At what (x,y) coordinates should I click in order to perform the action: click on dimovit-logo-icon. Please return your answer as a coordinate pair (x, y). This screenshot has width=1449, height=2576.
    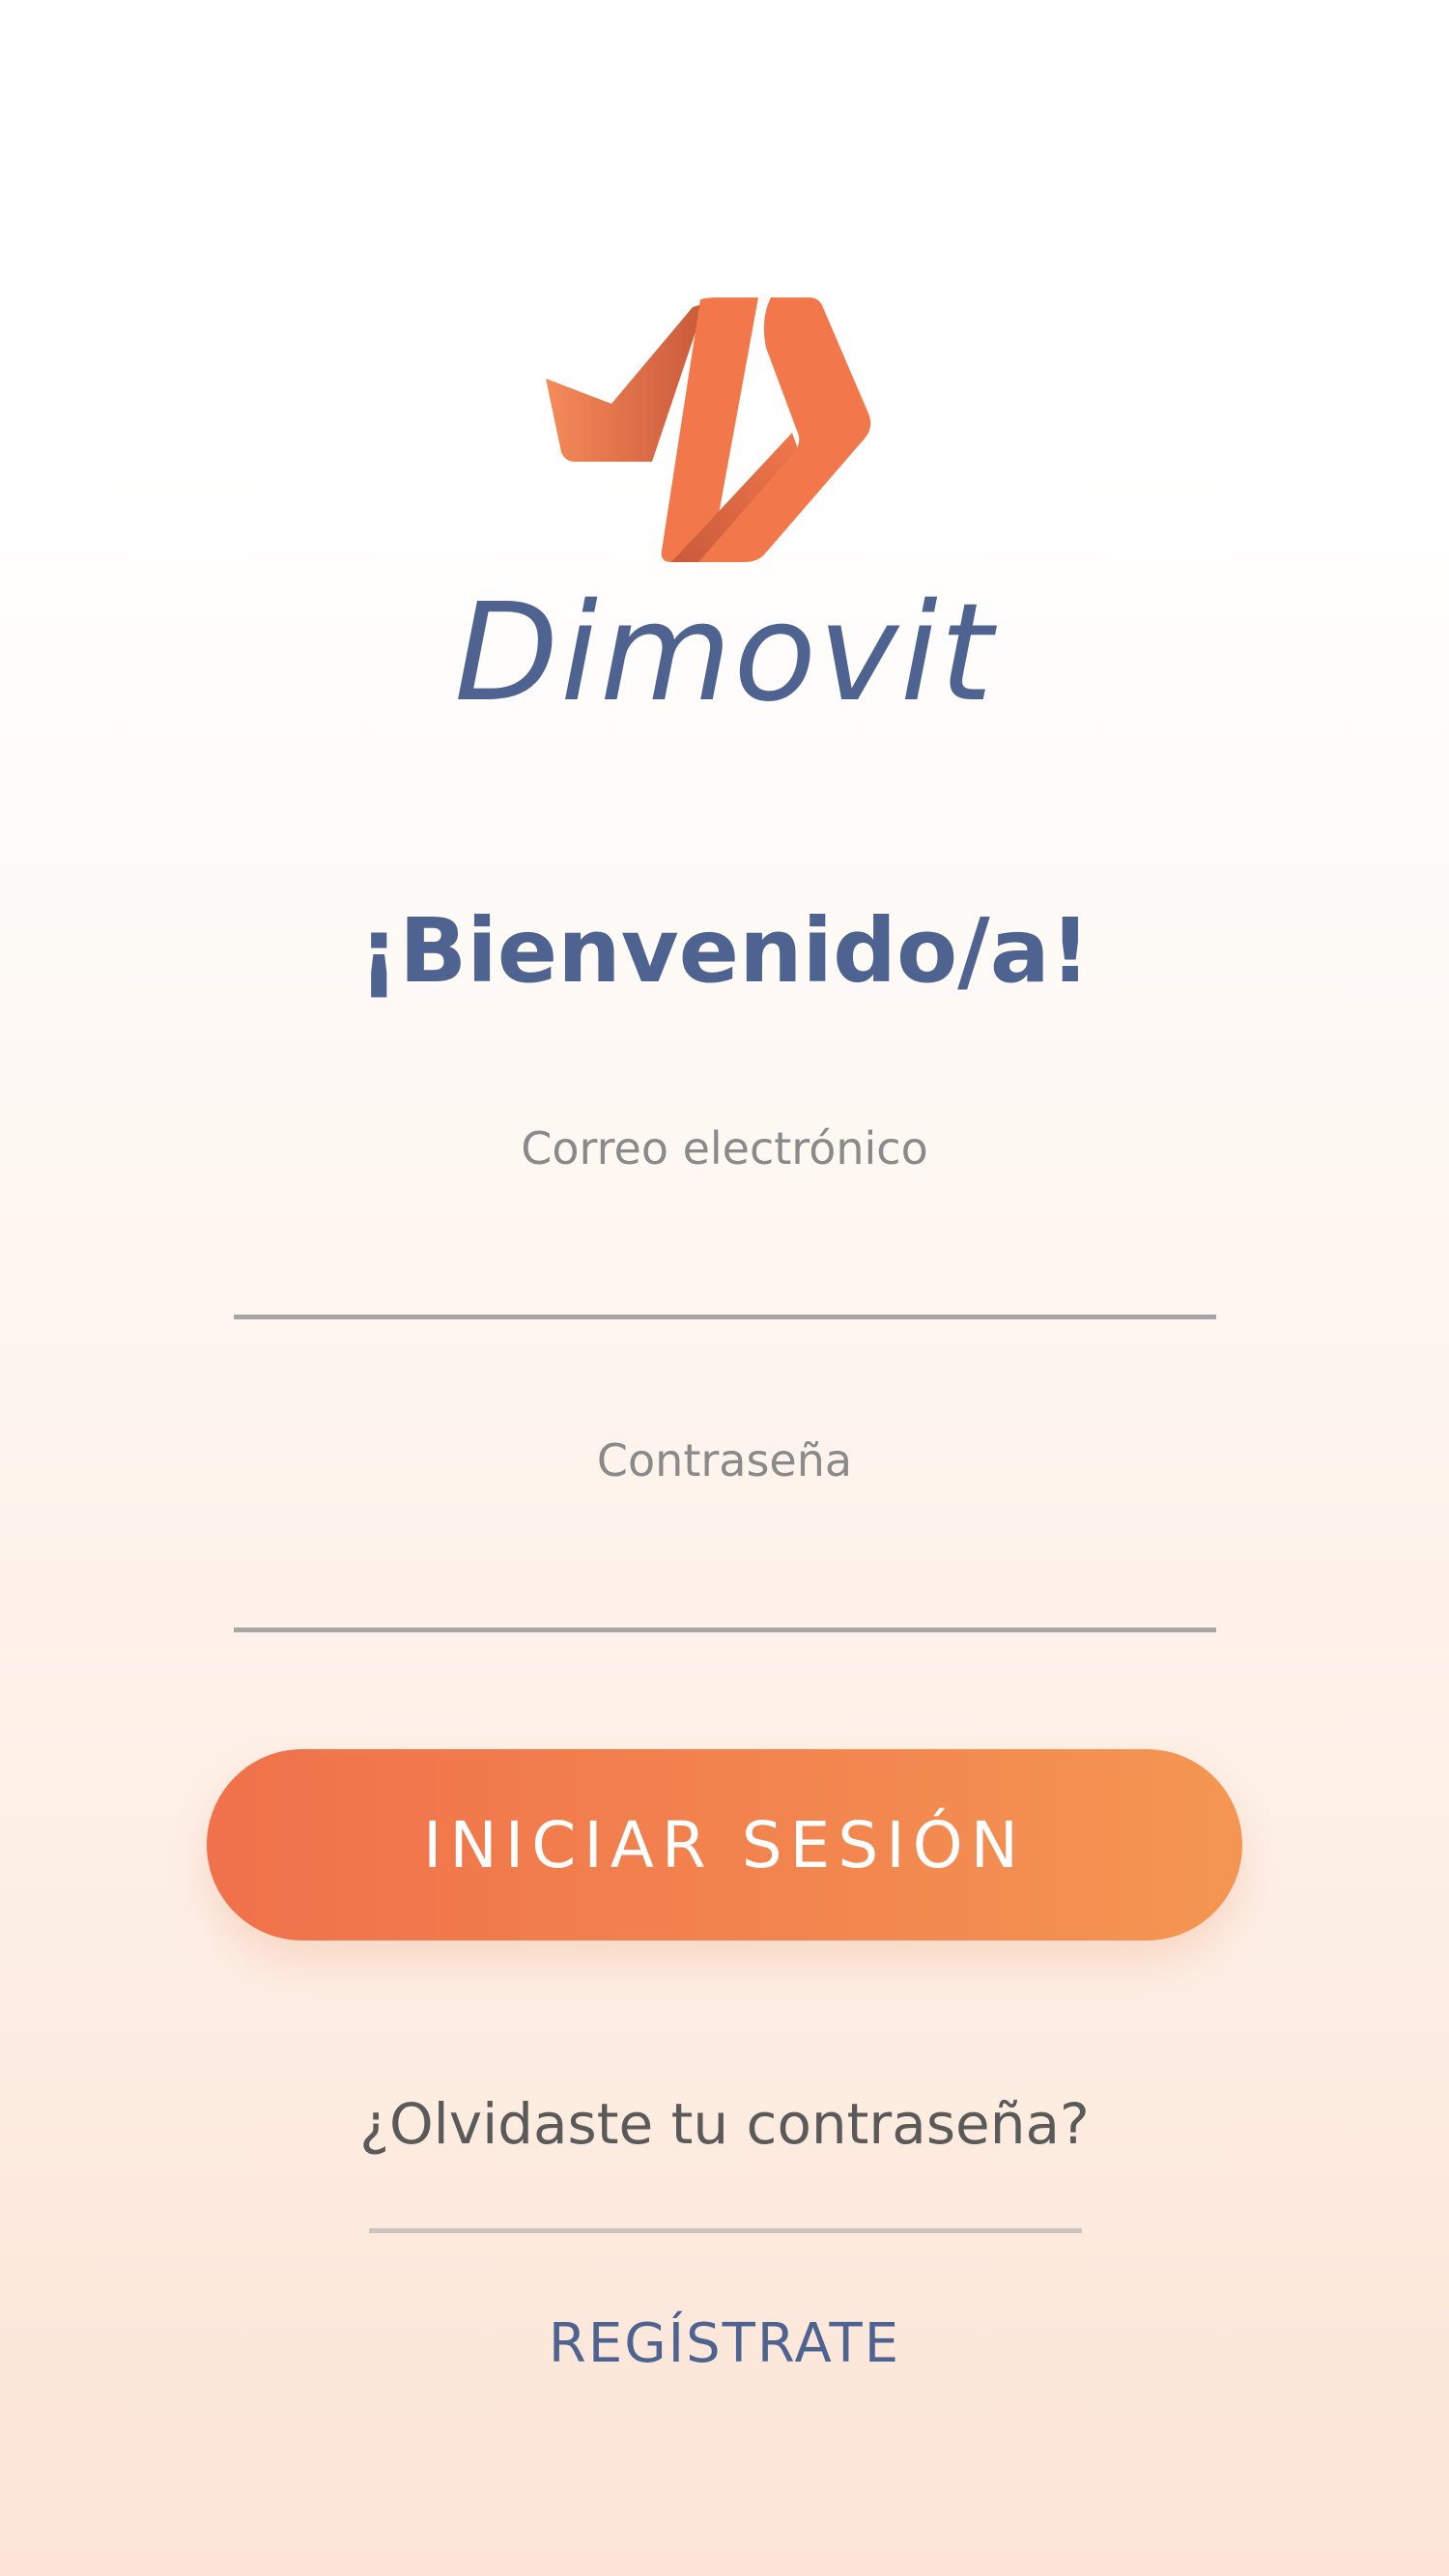
    Looking at the image, I should click on (708, 429).